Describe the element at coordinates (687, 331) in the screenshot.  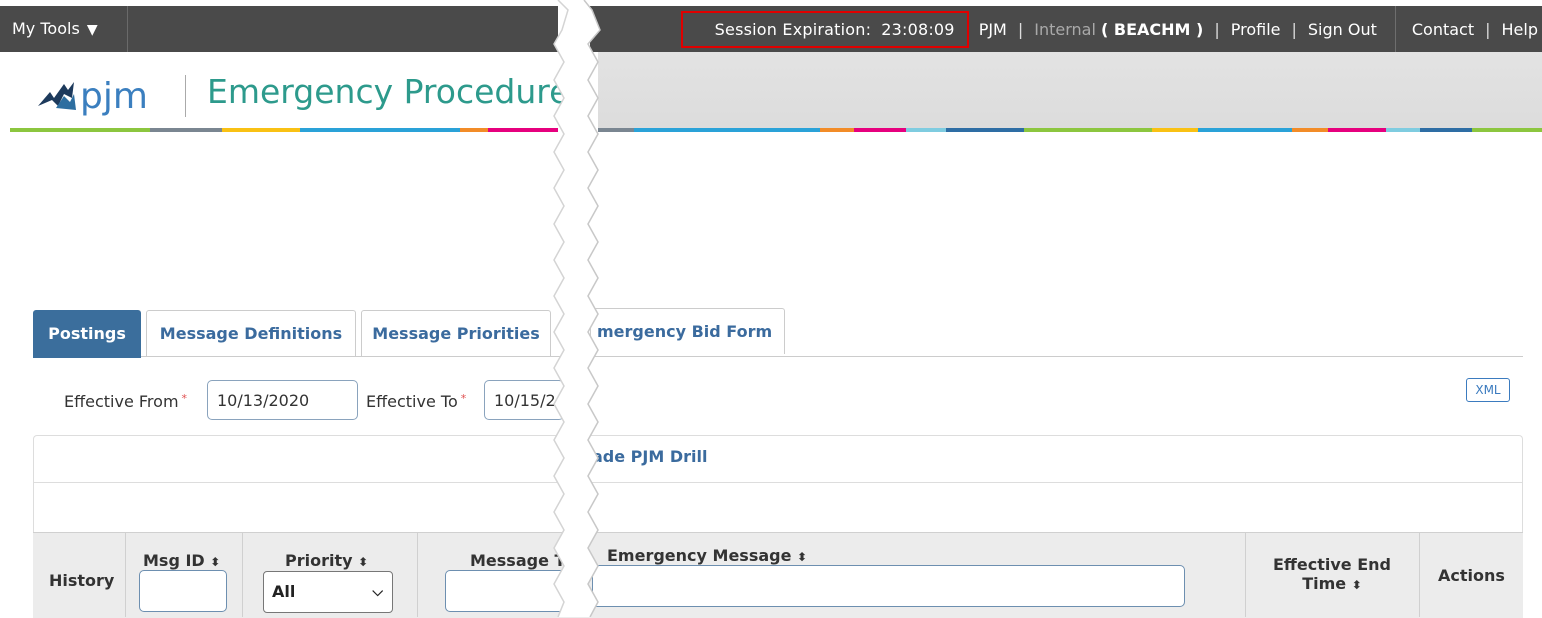
I see `tab-emergency-bid-form: mergency Bid Form` at that location.